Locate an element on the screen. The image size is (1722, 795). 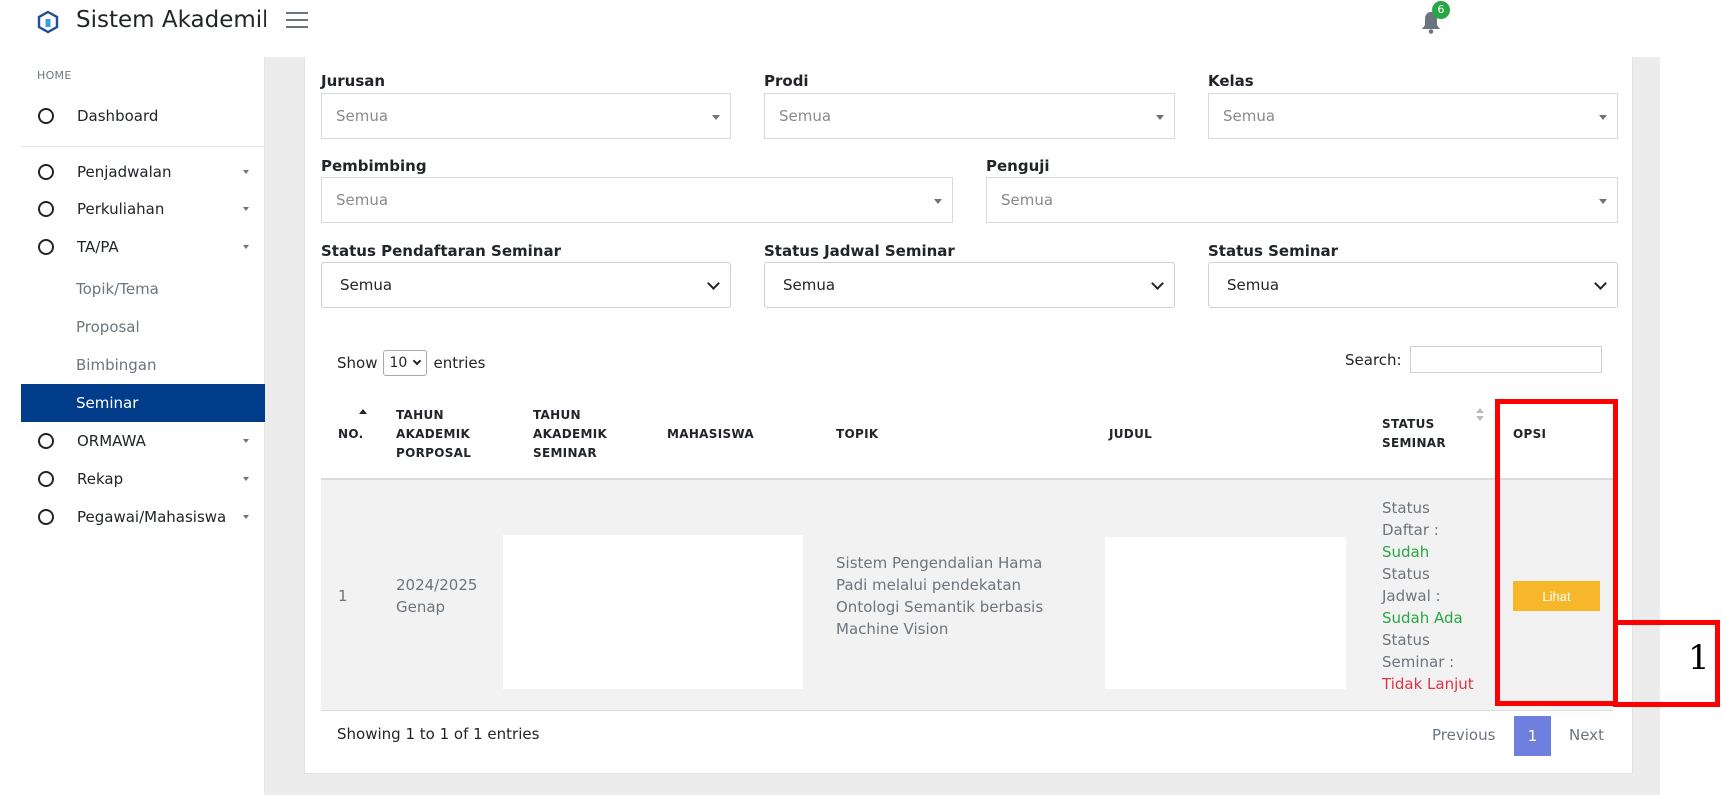
cell-line: Ontologi Semantik berbasis is located at coordinates (940, 607).